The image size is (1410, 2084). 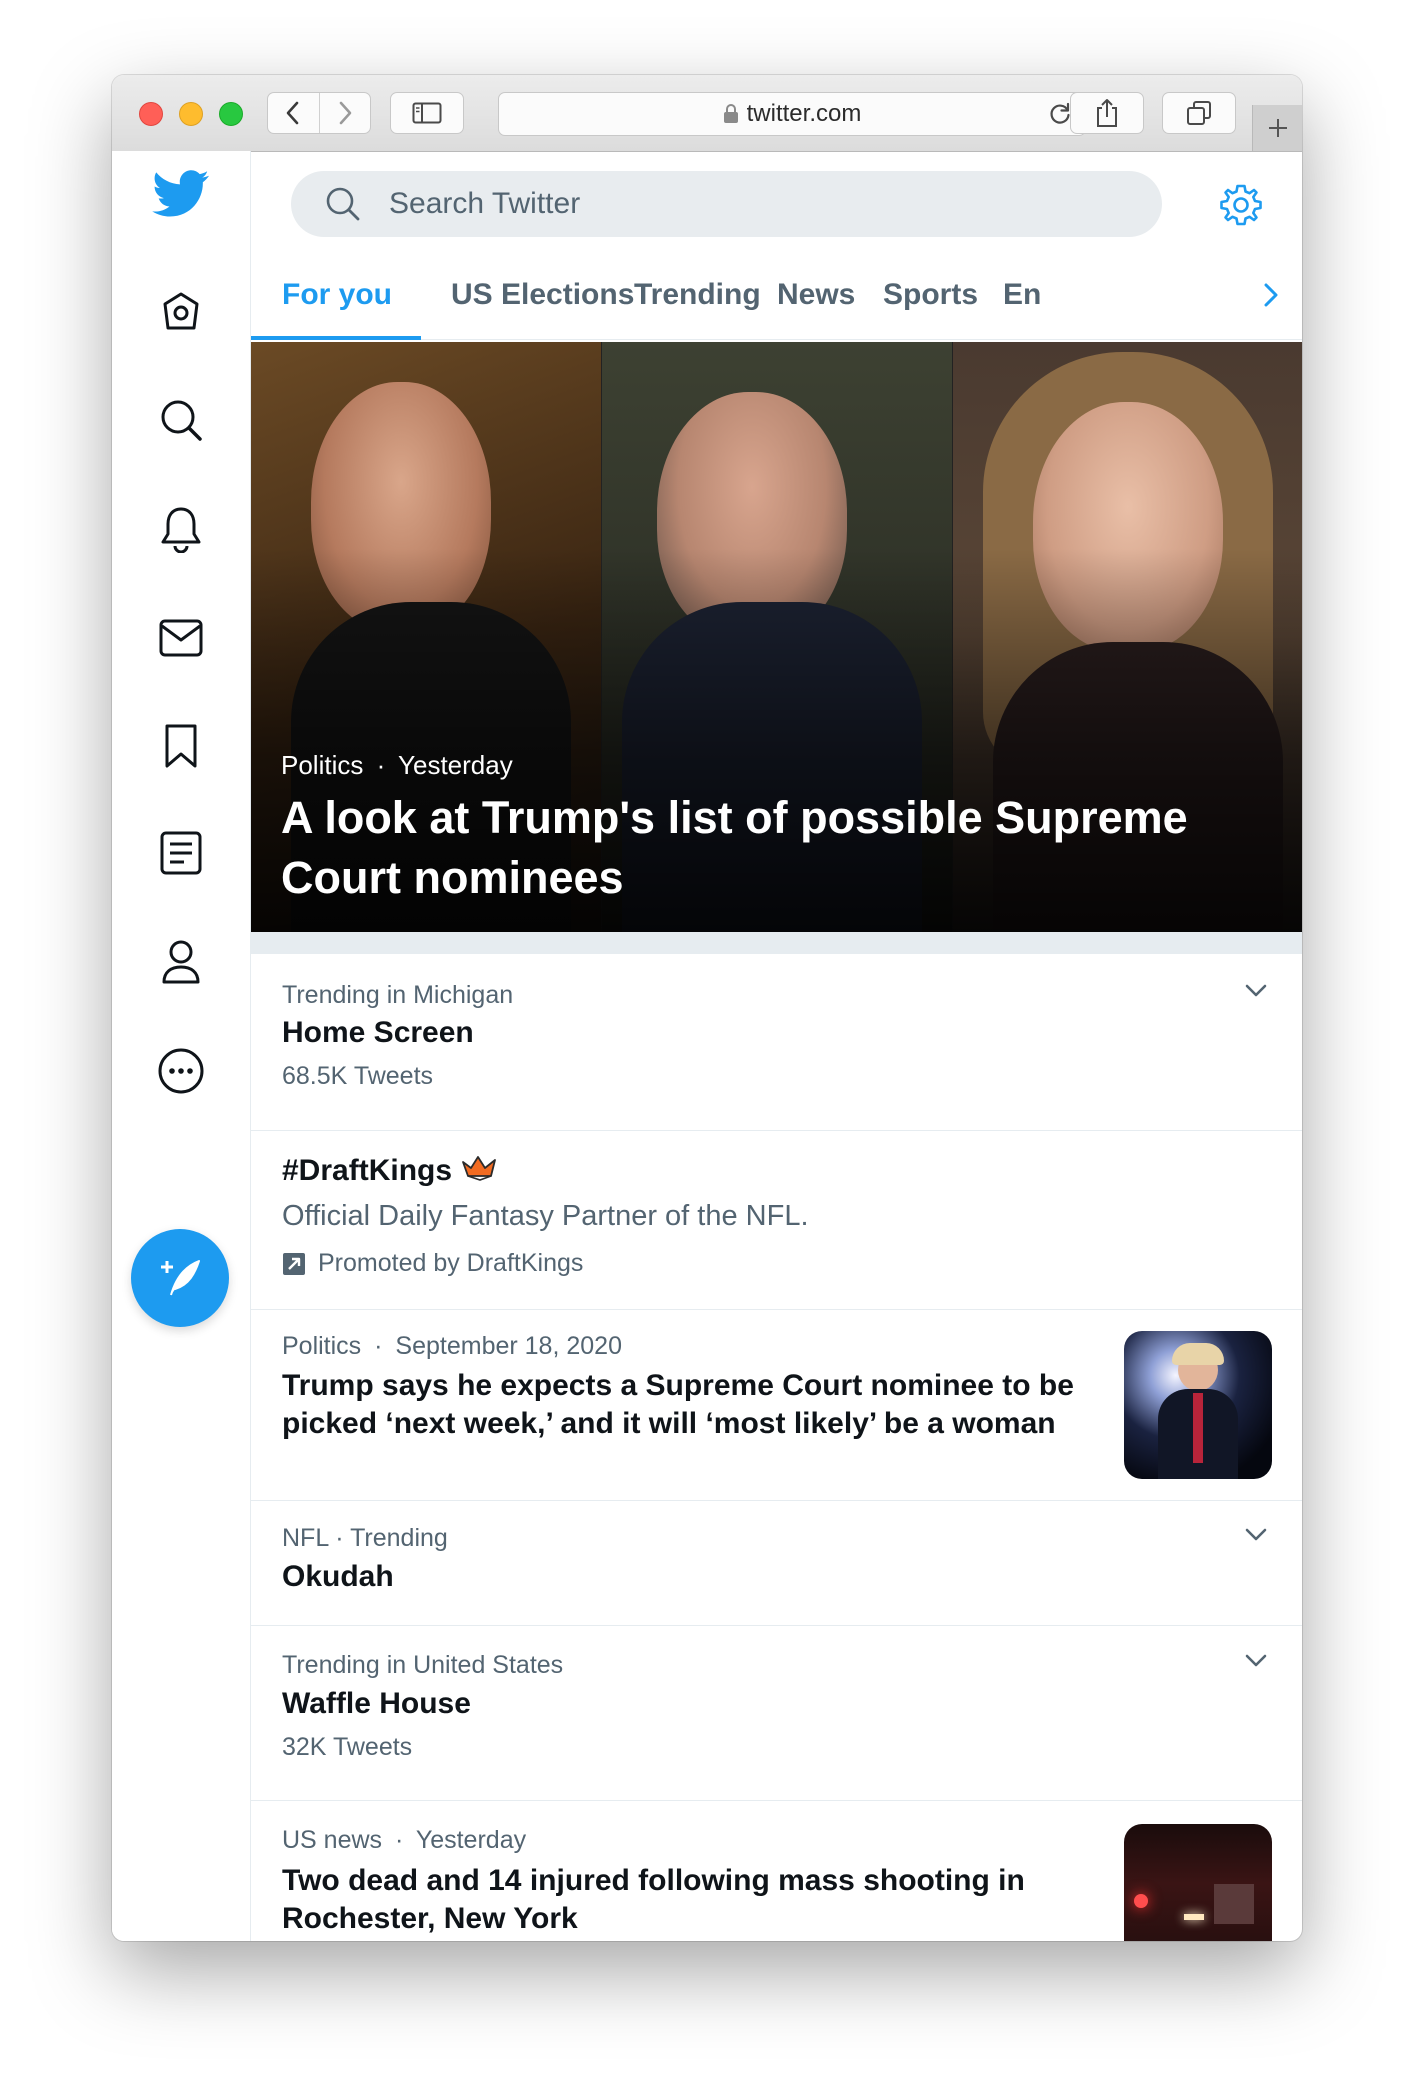 I want to click on settings-button, so click(x=1241, y=205).